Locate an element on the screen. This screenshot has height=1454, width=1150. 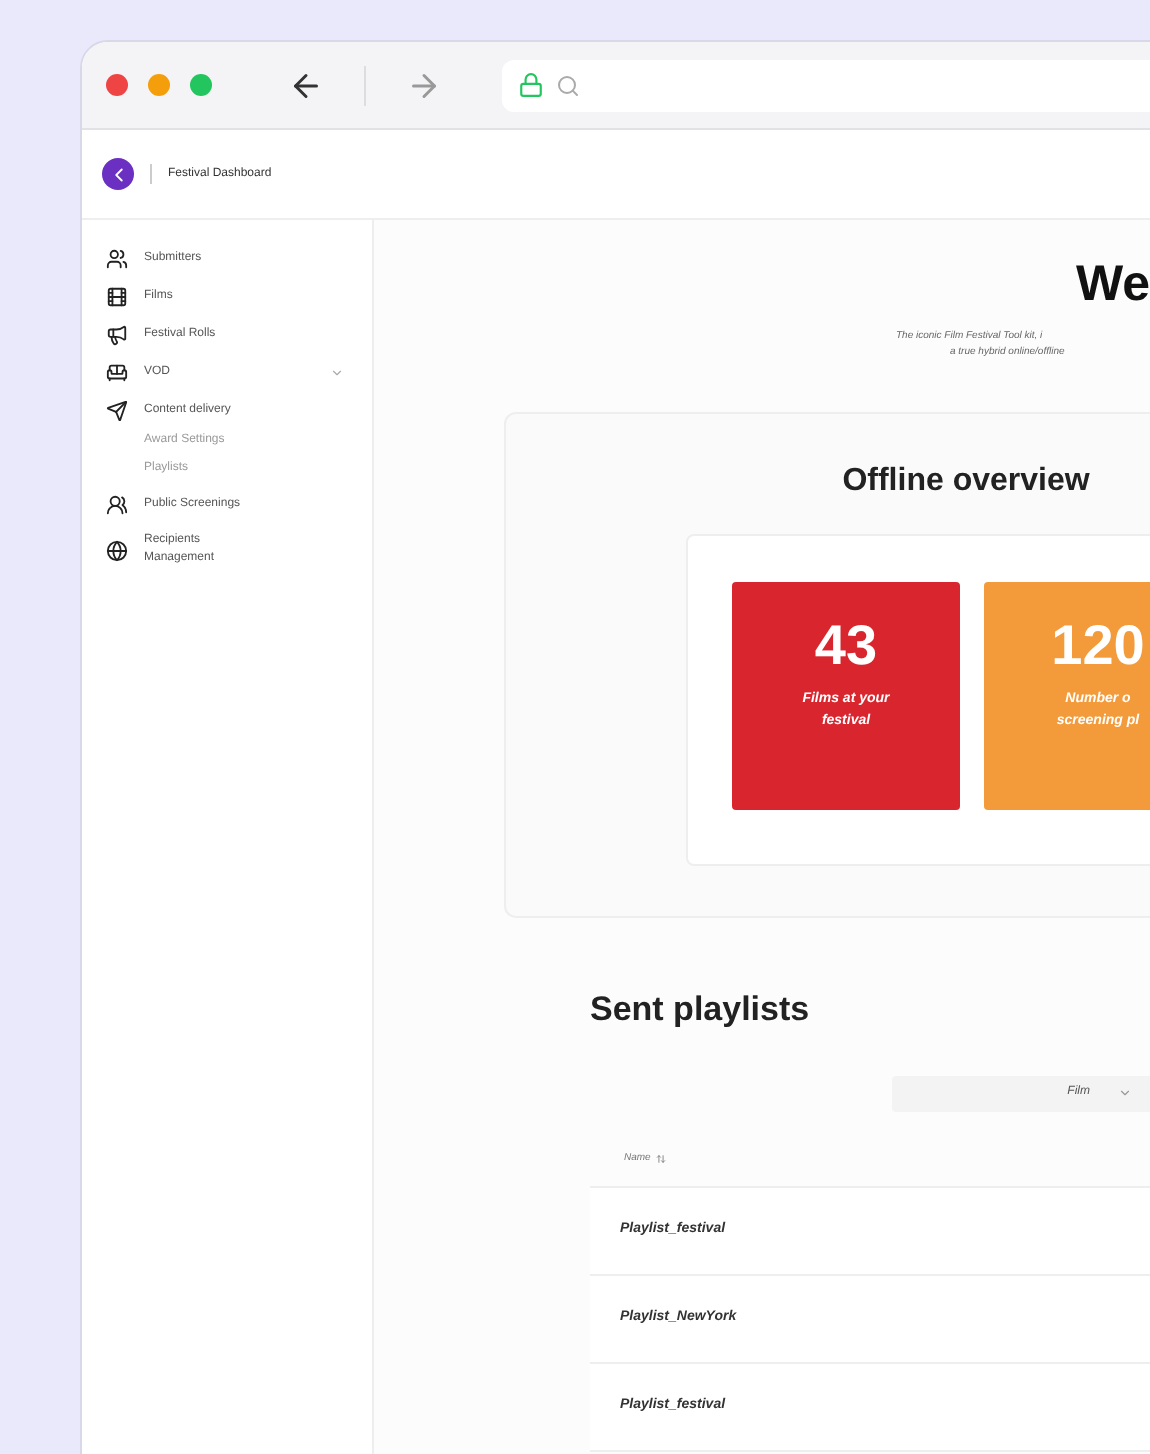
maximize-window-icon is located at coordinates (201, 85).